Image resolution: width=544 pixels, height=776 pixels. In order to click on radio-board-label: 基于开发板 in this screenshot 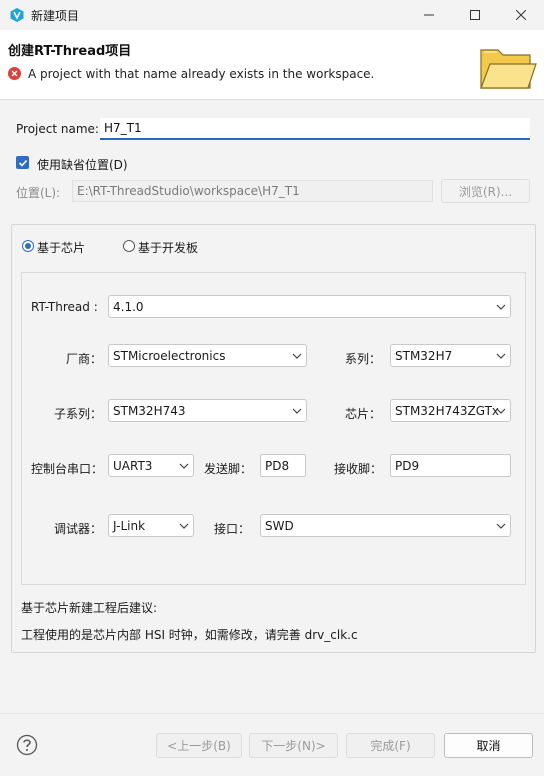, I will do `click(168, 248)`.